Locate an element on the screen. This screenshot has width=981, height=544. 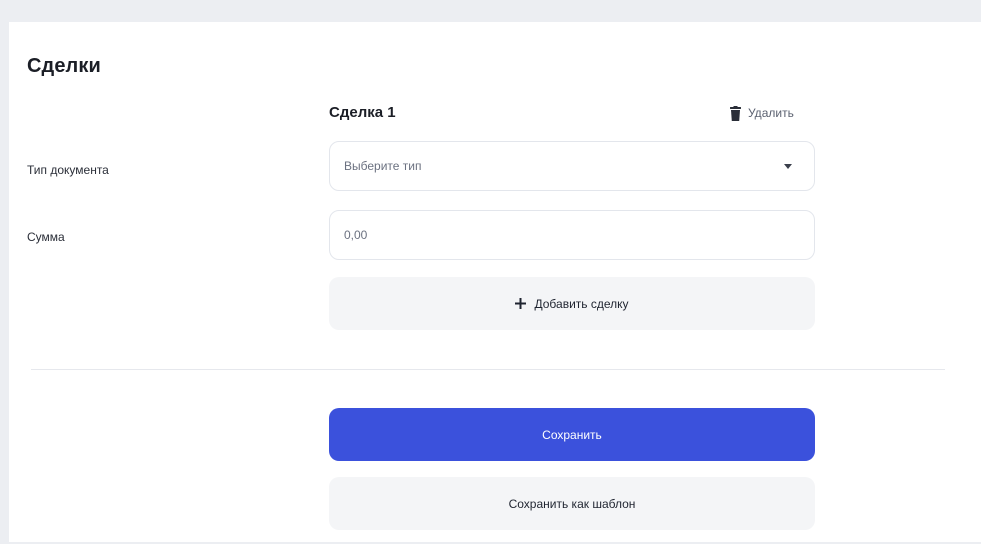
section-divider is located at coordinates (488, 369).